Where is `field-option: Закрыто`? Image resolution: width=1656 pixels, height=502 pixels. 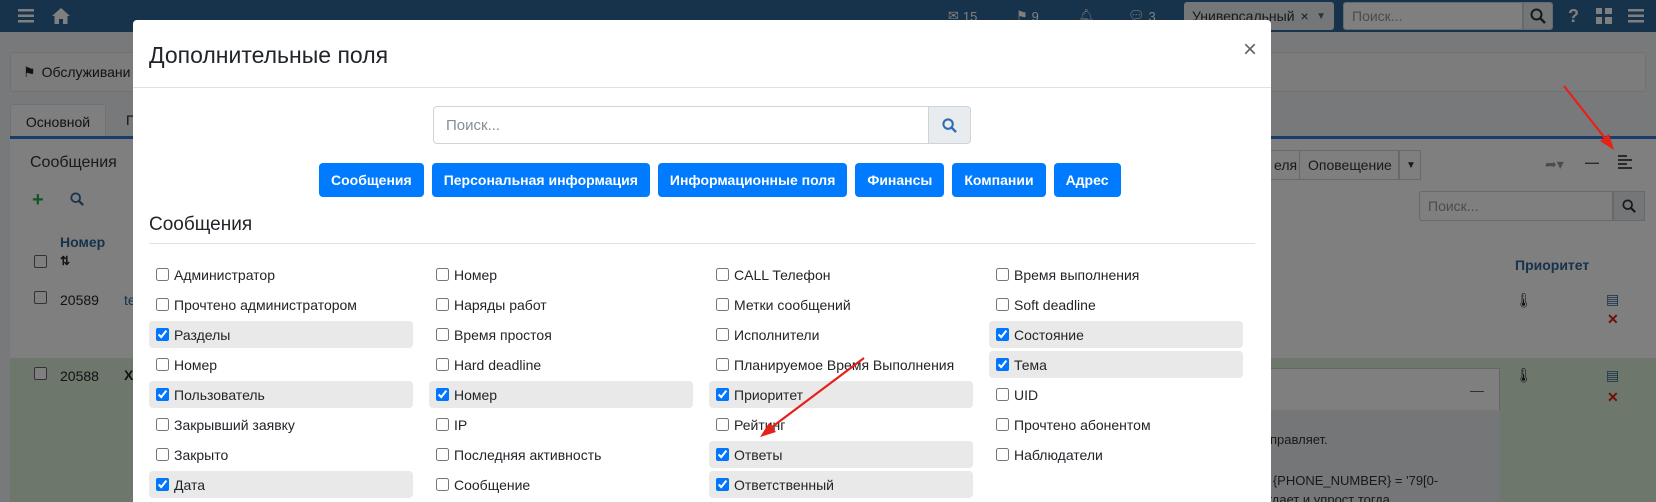 field-option: Закрыто is located at coordinates (281, 454).